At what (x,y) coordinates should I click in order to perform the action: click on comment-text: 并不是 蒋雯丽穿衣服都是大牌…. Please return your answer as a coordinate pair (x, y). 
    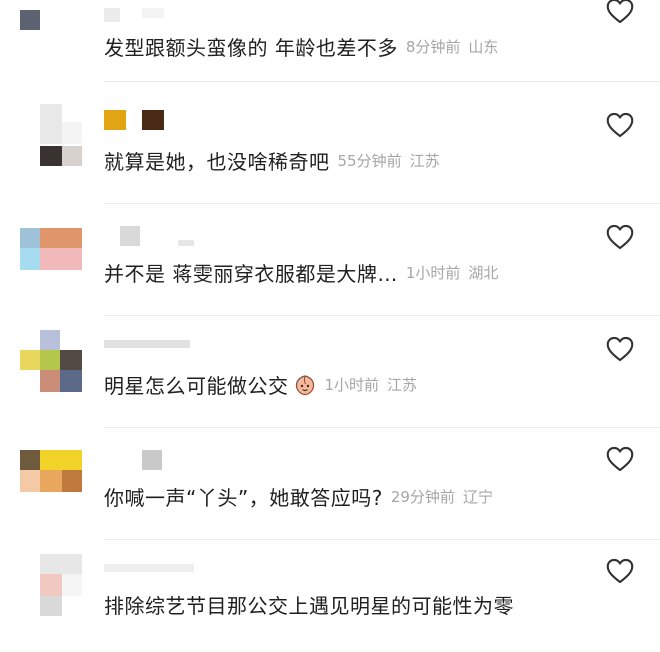
    Looking at the image, I should click on (251, 274).